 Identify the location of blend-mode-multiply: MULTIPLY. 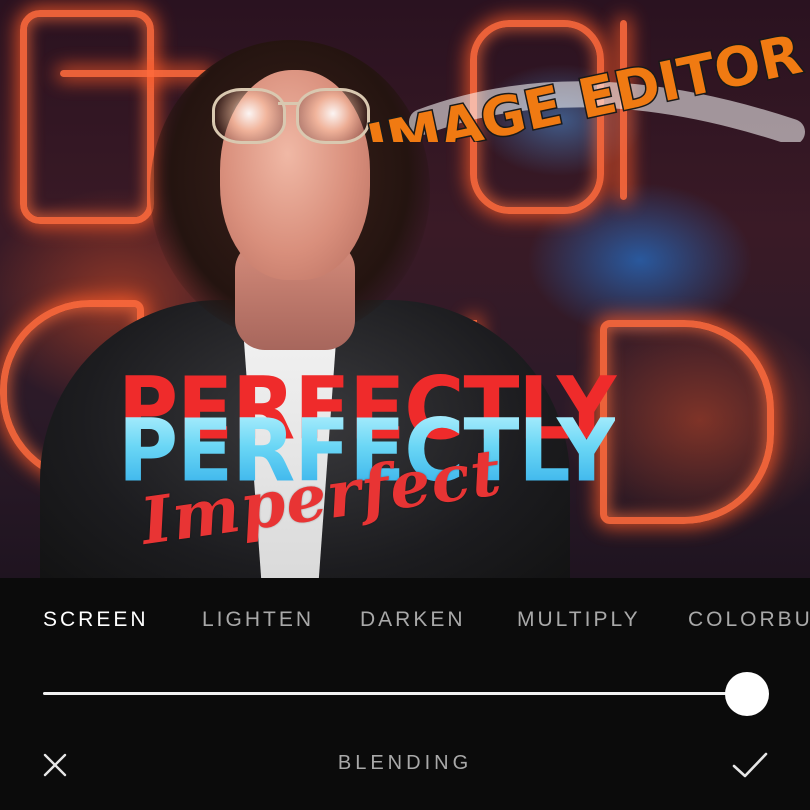
(579, 620).